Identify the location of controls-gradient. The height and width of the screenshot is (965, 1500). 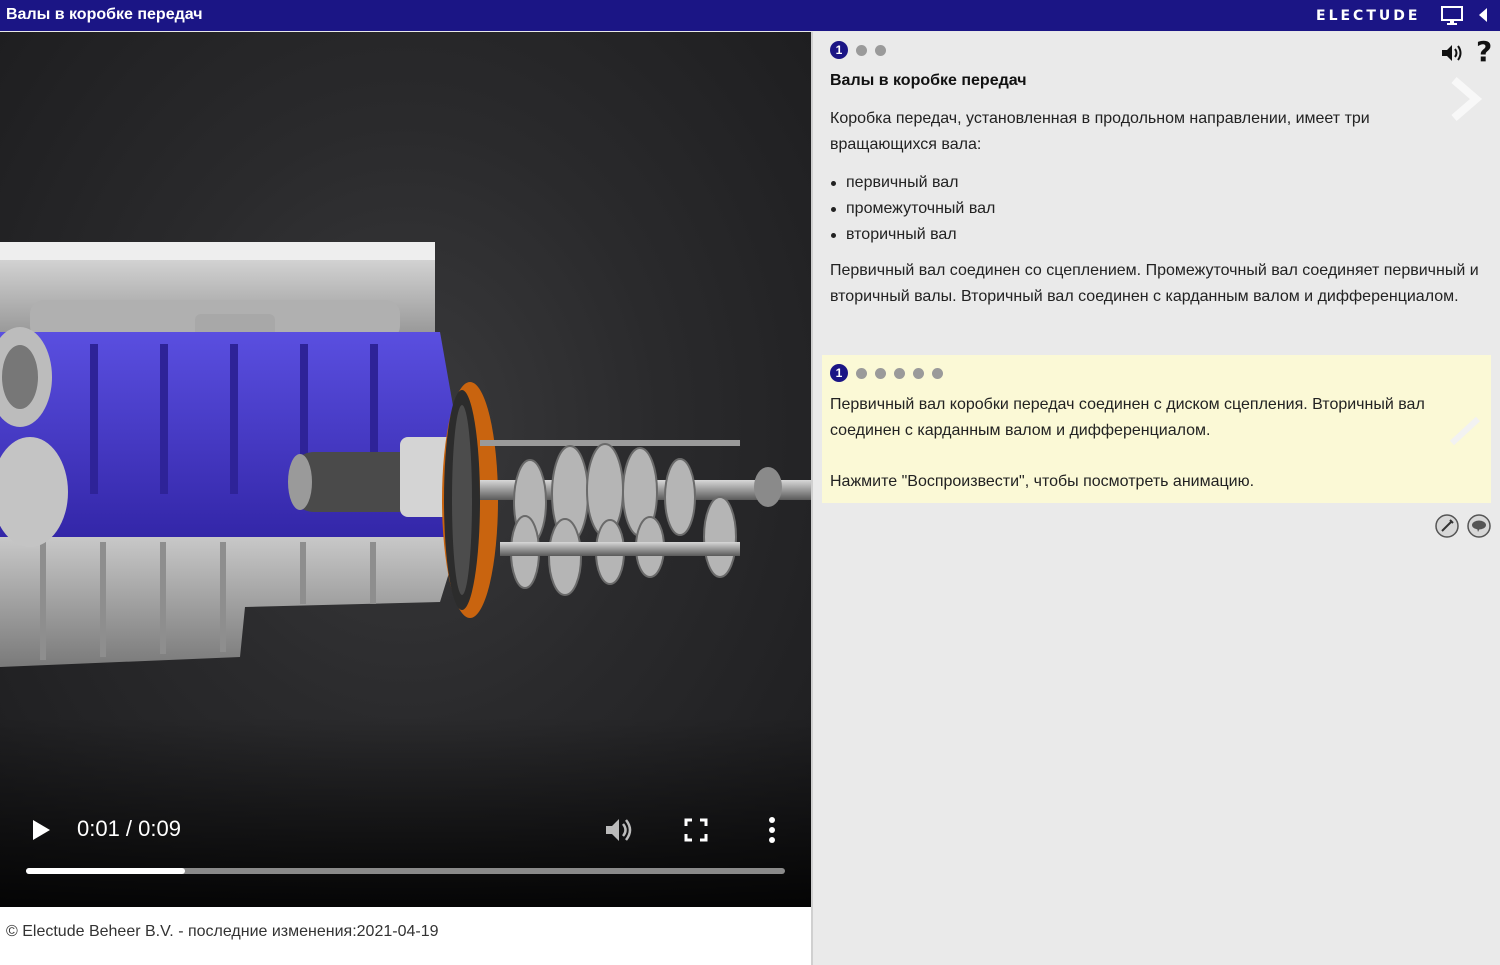
(405, 812).